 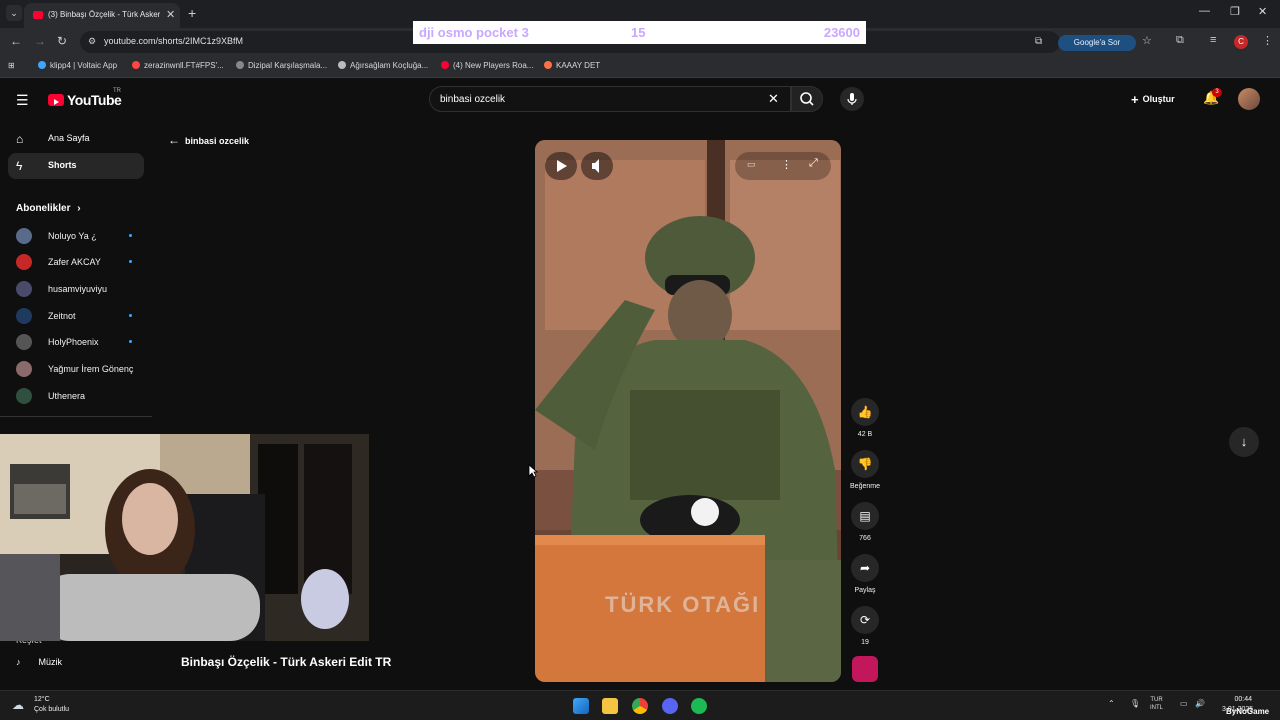 I want to click on spotify-icon, so click(x=699, y=706).